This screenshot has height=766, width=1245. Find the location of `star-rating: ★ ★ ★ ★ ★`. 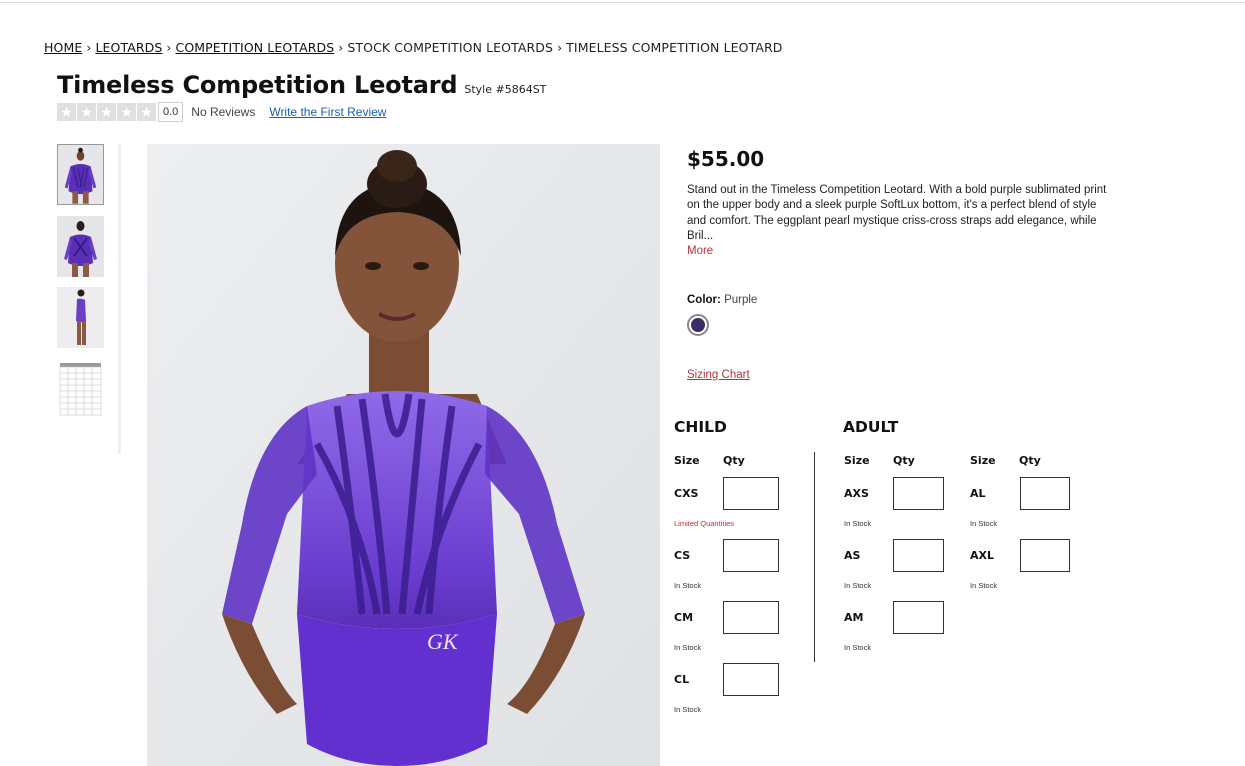

star-rating: ★ ★ ★ ★ ★ is located at coordinates (106, 112).